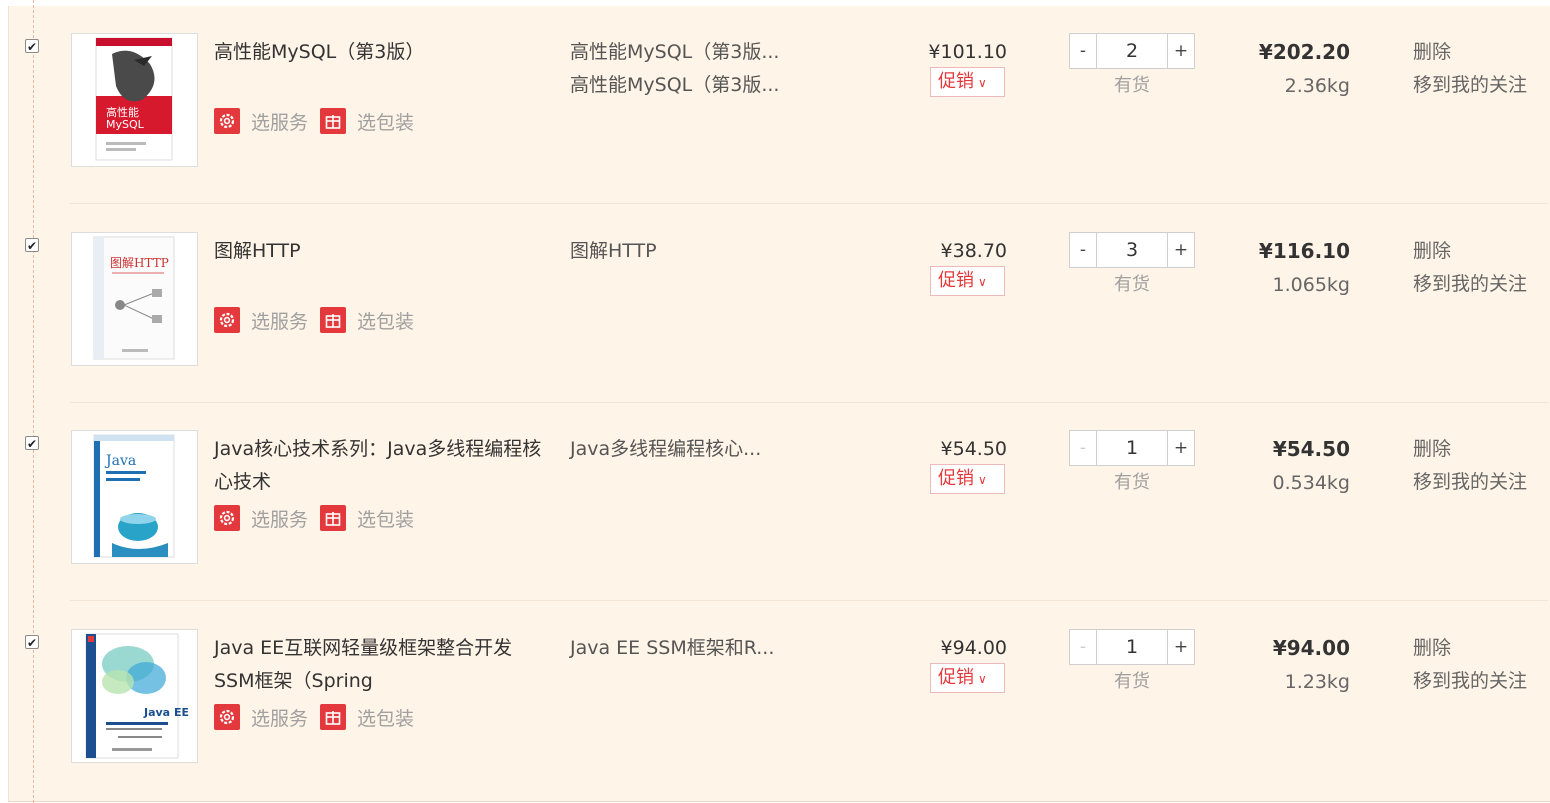 This screenshot has width=1550, height=803. What do you see at coordinates (690, 251) in the screenshot?
I see `product-props: 图解HTTP` at bounding box center [690, 251].